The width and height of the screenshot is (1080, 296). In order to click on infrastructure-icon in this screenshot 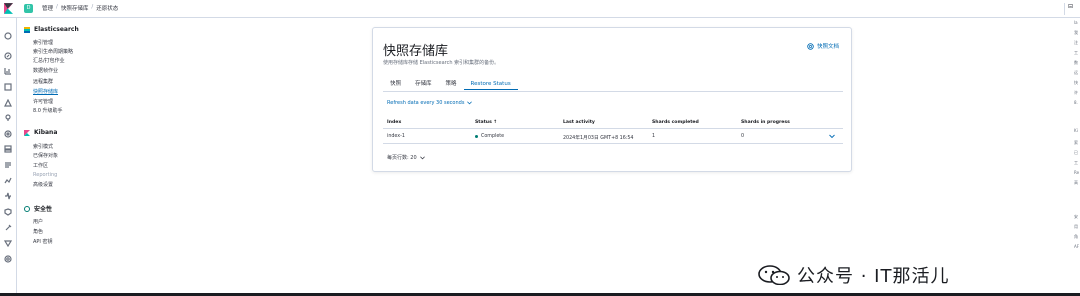, I will do `click(8, 145)`.